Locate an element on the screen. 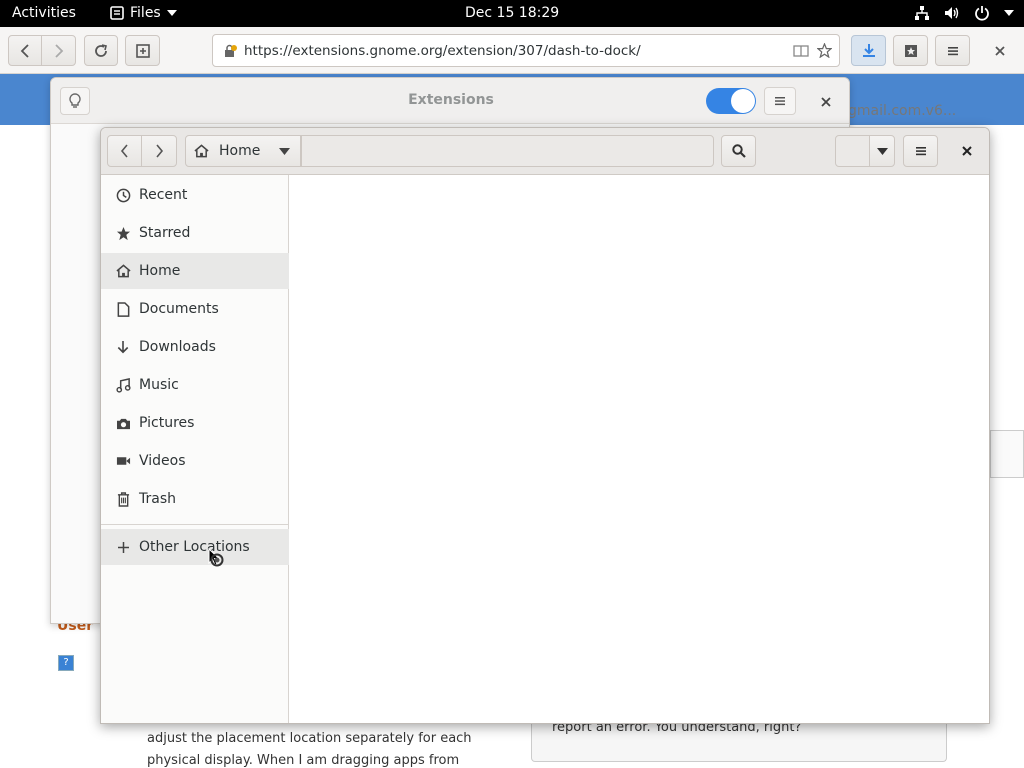 Image resolution: width=1024 pixels, height=768 pixels. clock-icon is located at coordinates (123, 195).